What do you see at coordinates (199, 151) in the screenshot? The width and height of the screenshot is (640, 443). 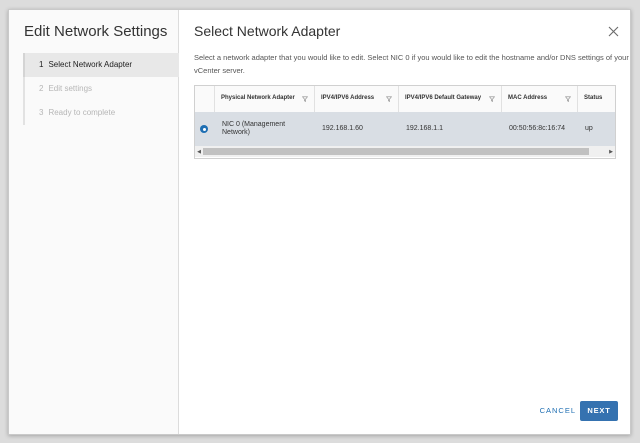 I see `scroll-left-arrow-icon: ◀` at bounding box center [199, 151].